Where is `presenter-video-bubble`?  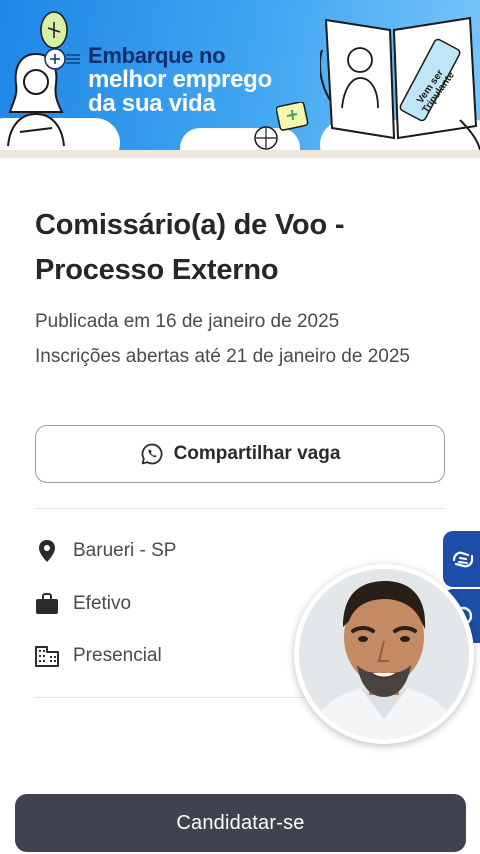
presenter-video-bubble is located at coordinates (384, 654).